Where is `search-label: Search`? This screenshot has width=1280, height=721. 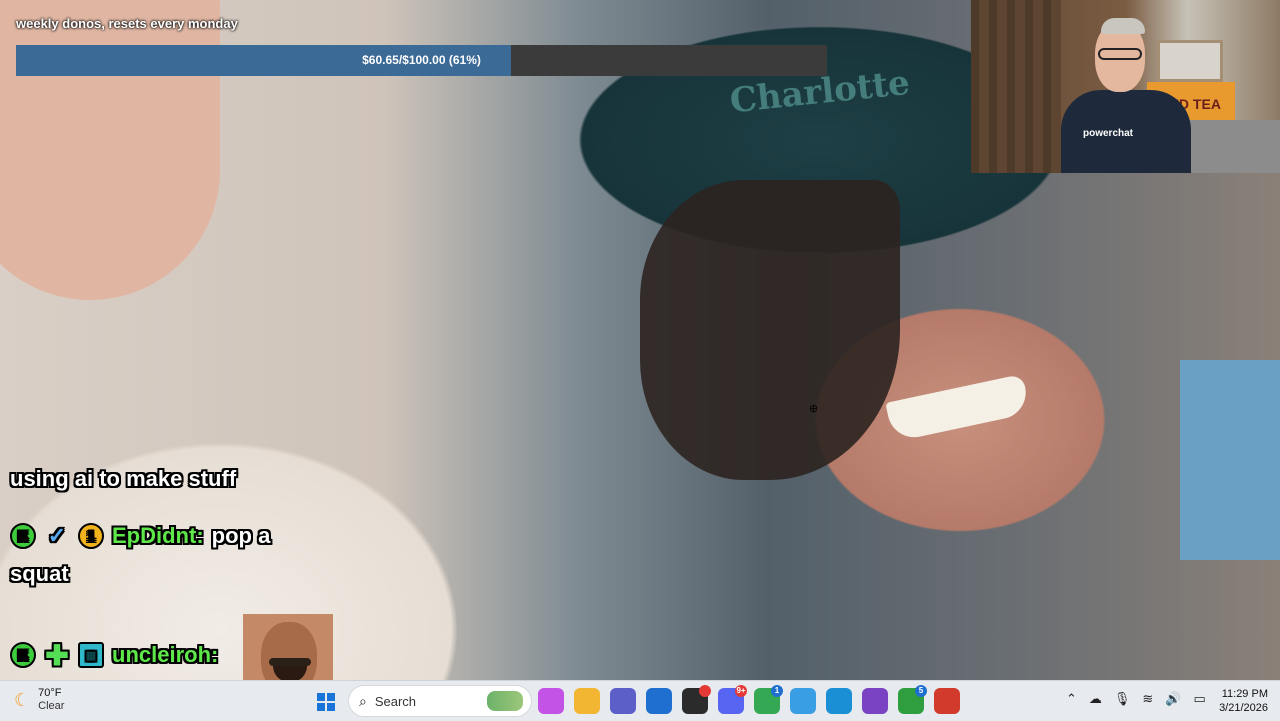
search-label: Search is located at coordinates (395, 701).